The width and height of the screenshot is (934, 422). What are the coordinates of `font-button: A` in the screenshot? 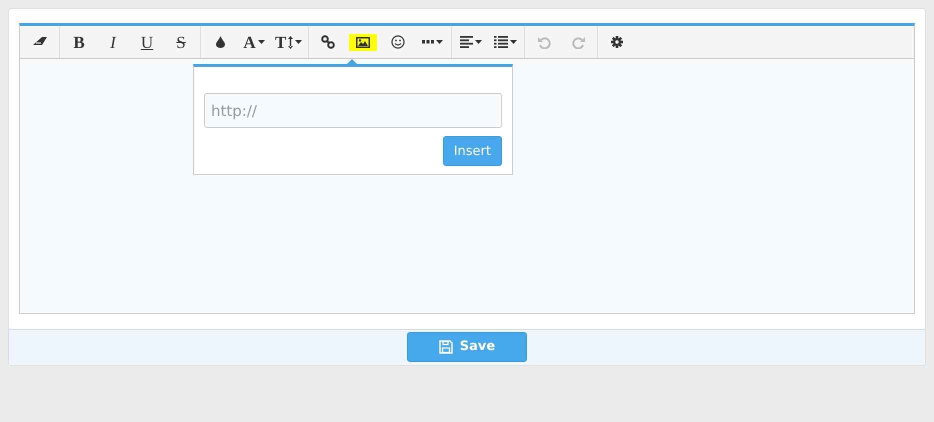 It's located at (254, 42).